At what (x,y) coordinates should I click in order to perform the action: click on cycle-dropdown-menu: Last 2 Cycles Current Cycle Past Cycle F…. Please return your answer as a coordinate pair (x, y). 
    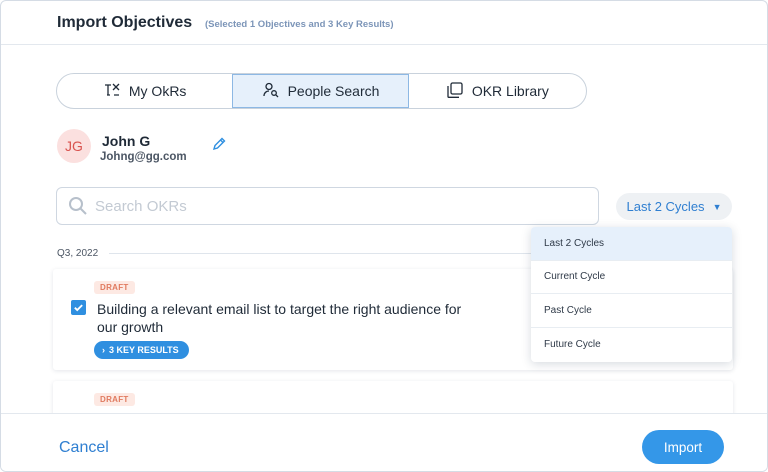
    Looking at the image, I should click on (631, 294).